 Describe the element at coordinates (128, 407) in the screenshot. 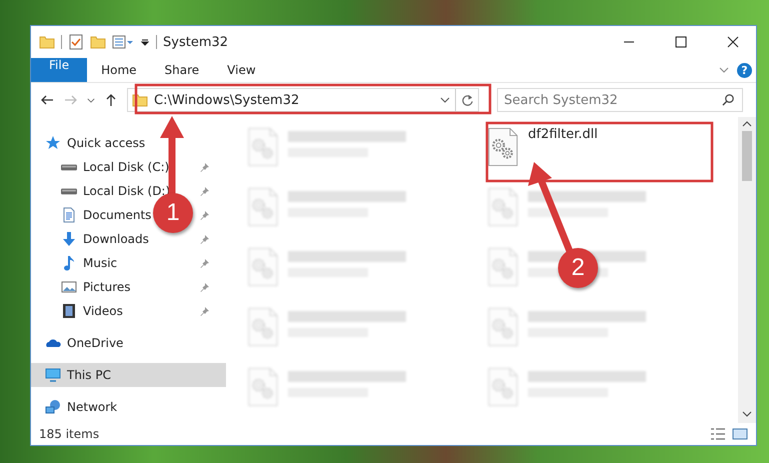

I see `nav-item: Network` at that location.